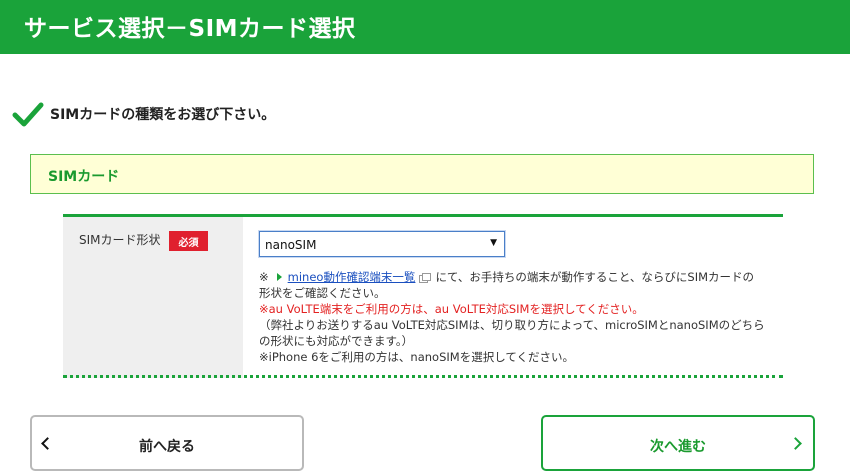  I want to click on note-iphone6: ※iPhone 6をご利用の方は、nanoSIMを選択してください。, so click(417, 357).